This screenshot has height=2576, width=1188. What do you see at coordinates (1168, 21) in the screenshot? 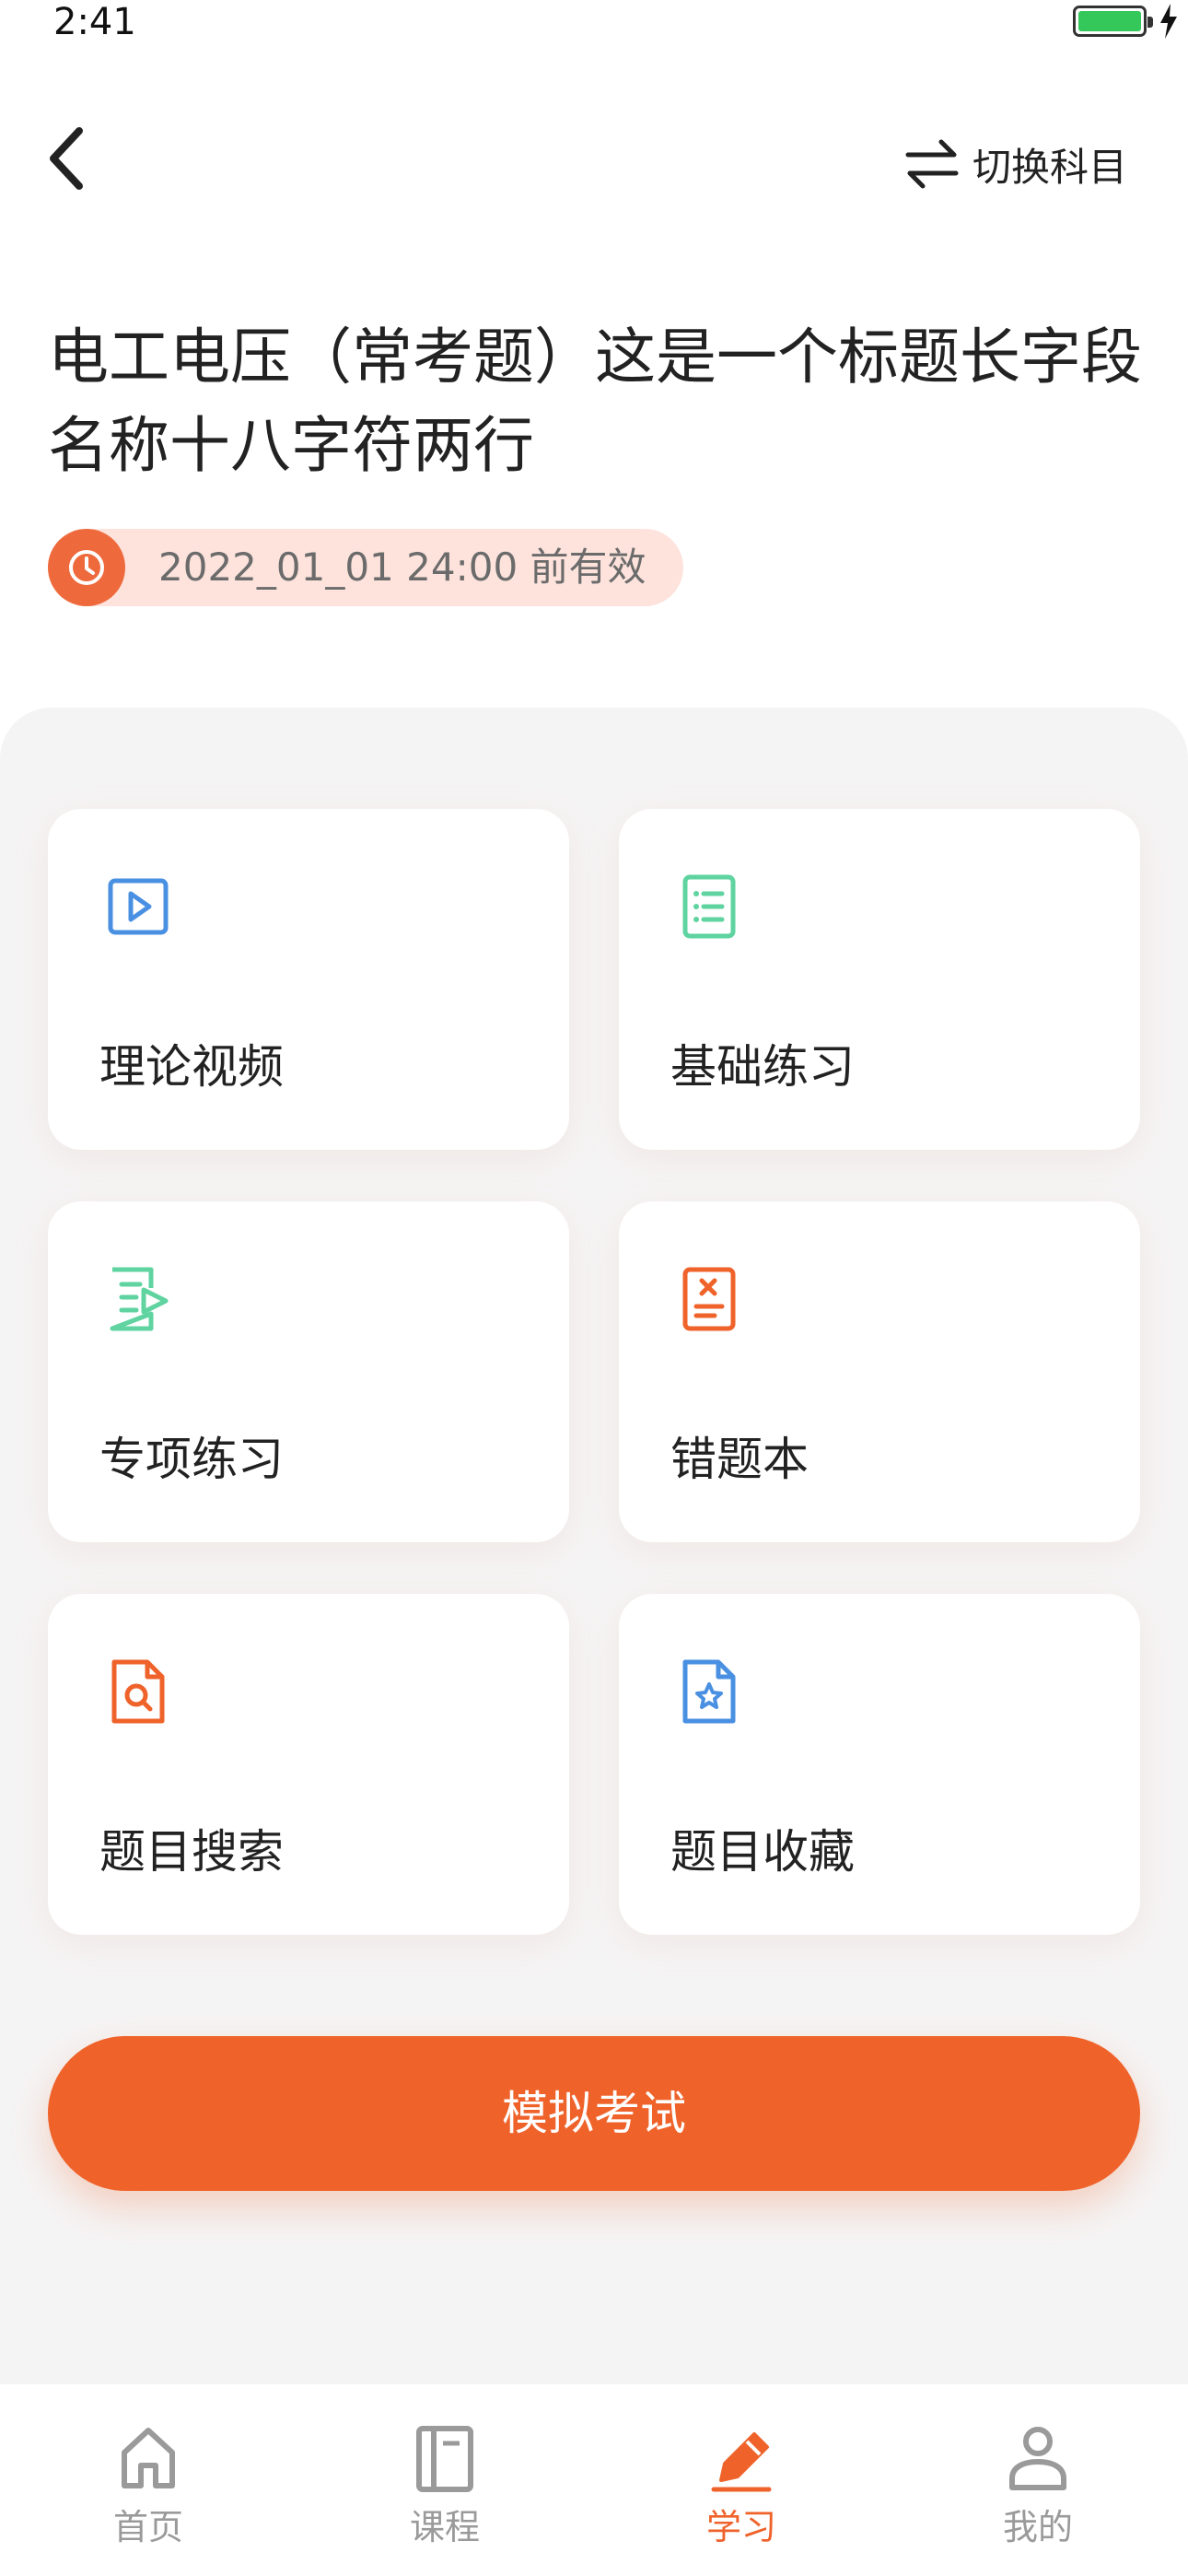
I see `charging-bolt-icon` at bounding box center [1168, 21].